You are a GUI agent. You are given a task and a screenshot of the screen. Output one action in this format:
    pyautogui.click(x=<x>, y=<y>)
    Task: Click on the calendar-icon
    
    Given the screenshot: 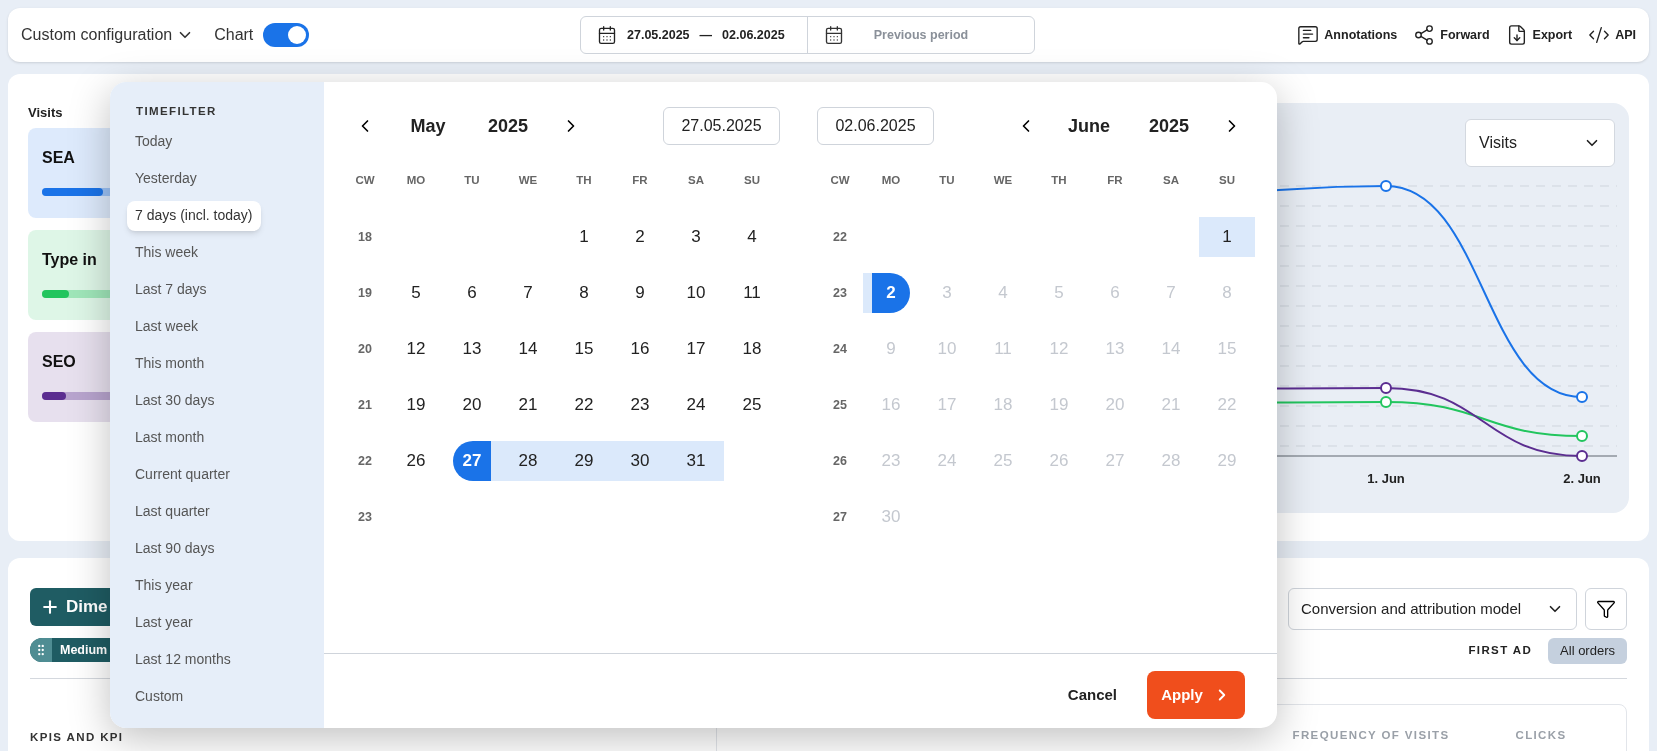 What is the action you would take?
    pyautogui.click(x=834, y=35)
    